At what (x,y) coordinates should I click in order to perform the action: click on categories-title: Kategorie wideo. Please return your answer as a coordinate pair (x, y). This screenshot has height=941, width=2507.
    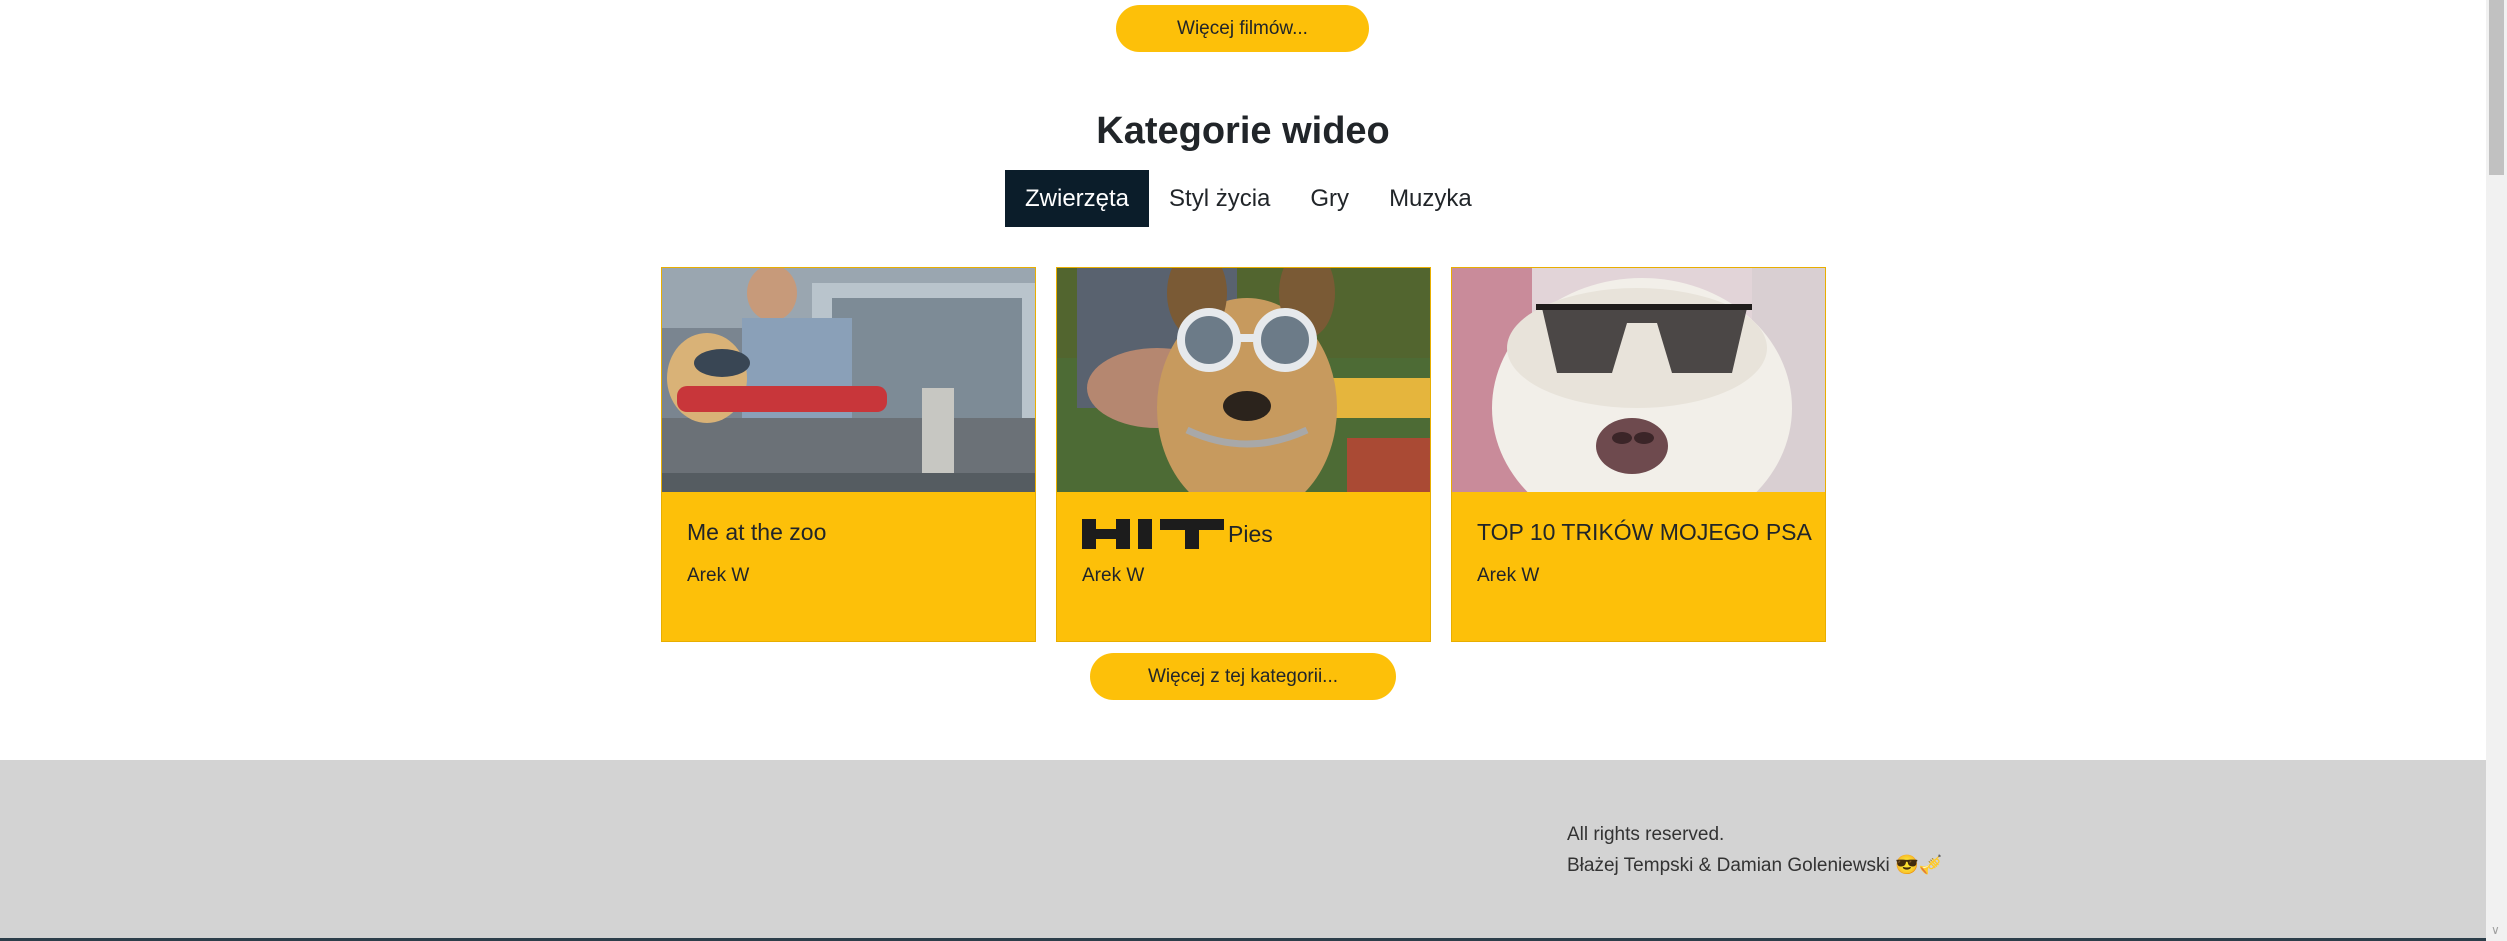
    Looking at the image, I should click on (1243, 131).